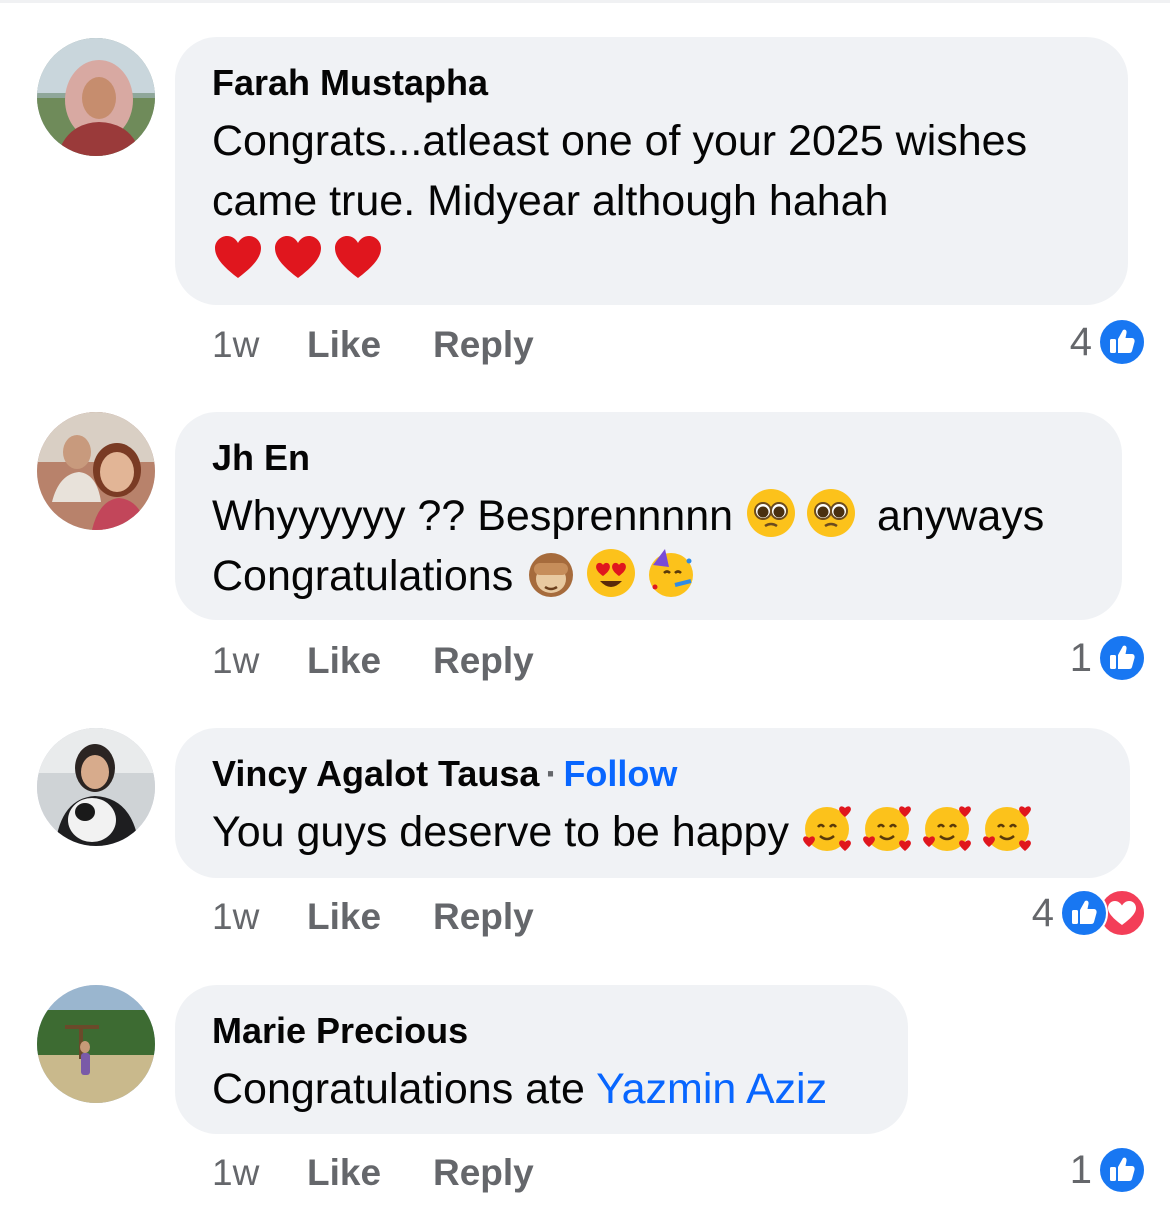 This screenshot has width=1170, height=1217. I want to click on comment-text-line: came true. Midyear although hahah, so click(550, 201).